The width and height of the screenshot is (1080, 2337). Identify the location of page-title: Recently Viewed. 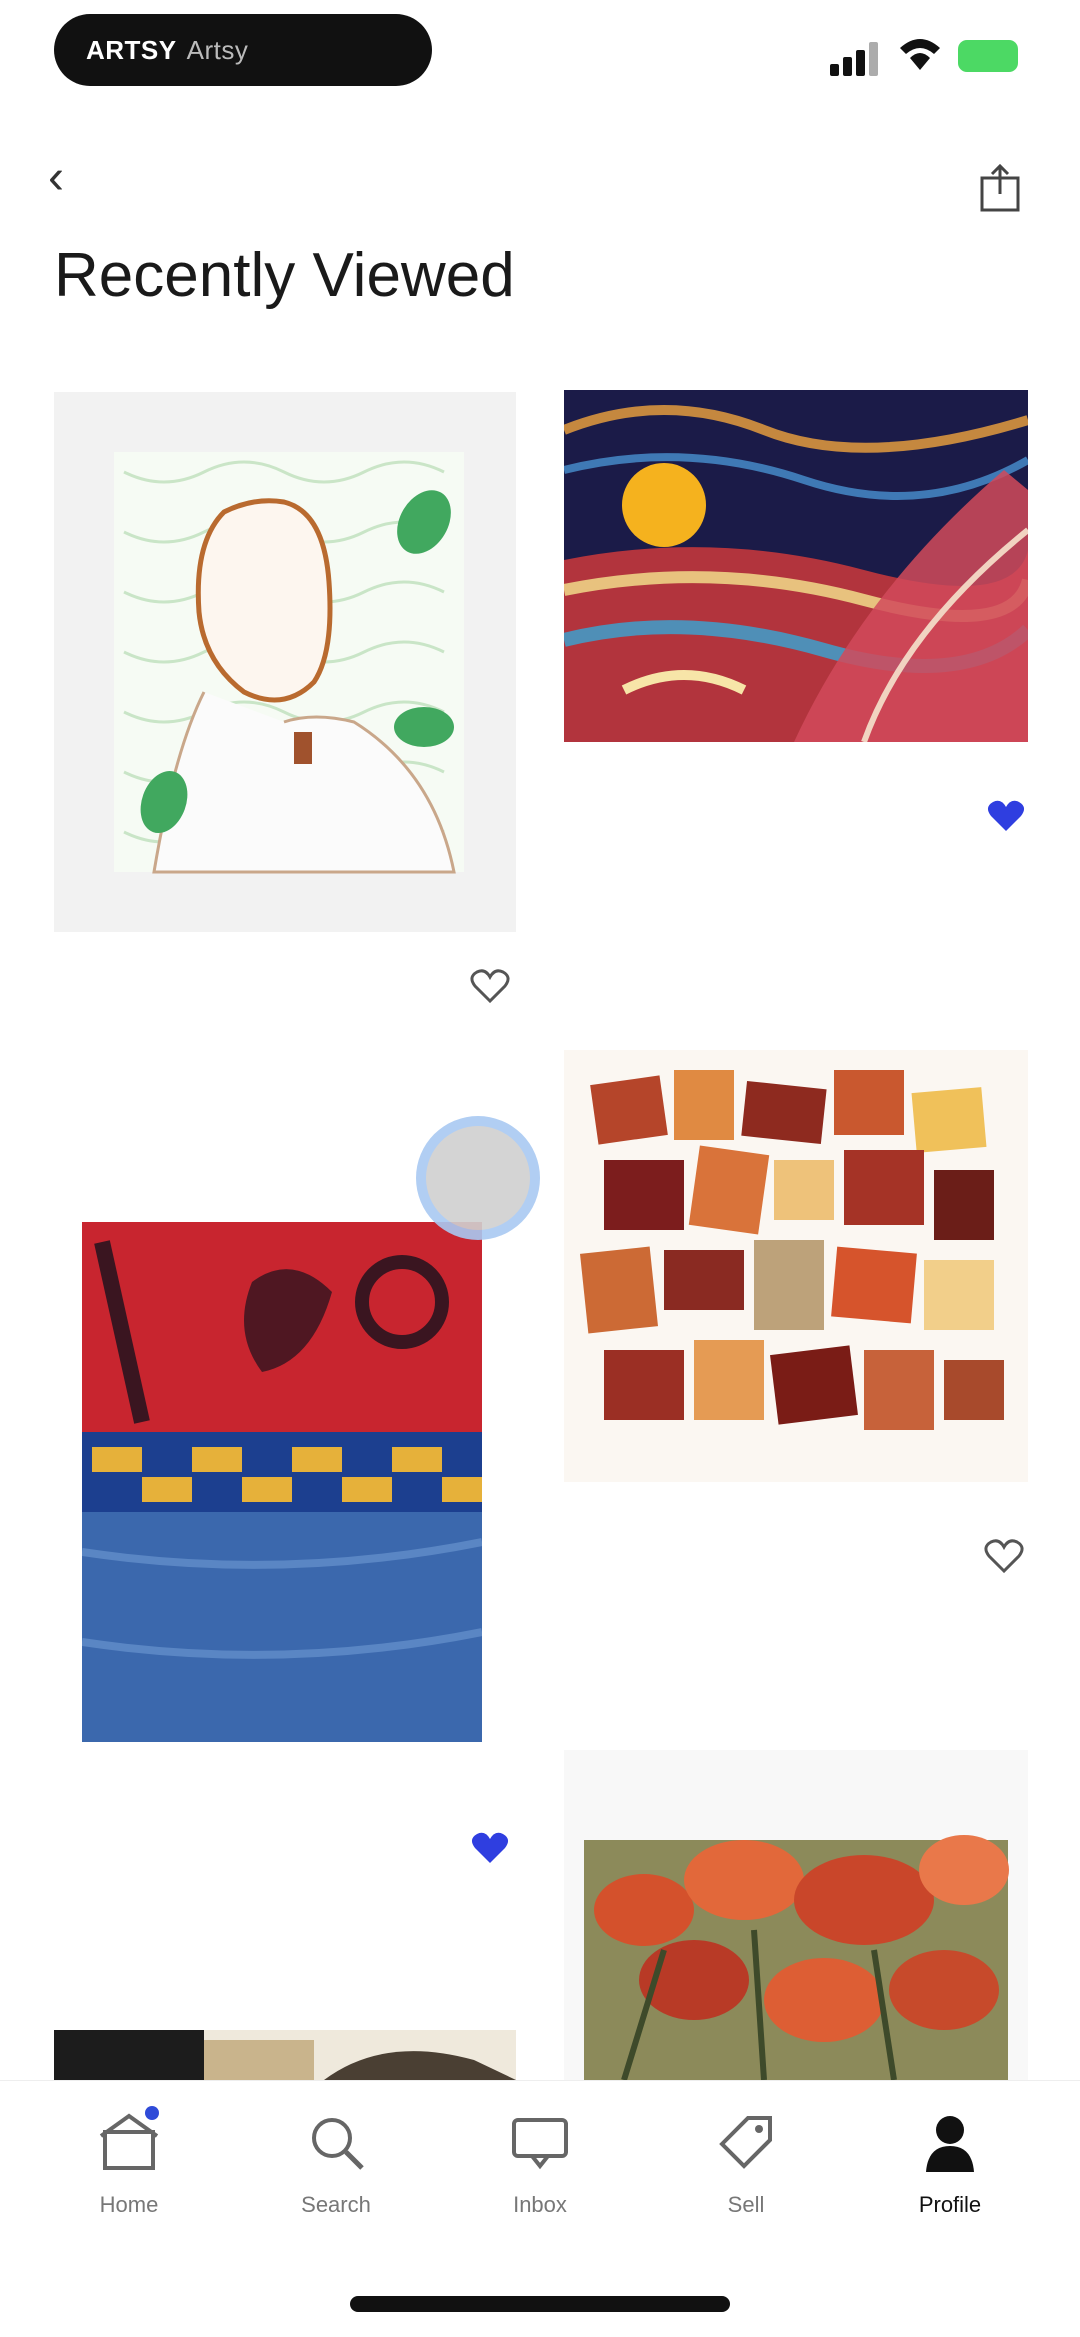
(284, 275).